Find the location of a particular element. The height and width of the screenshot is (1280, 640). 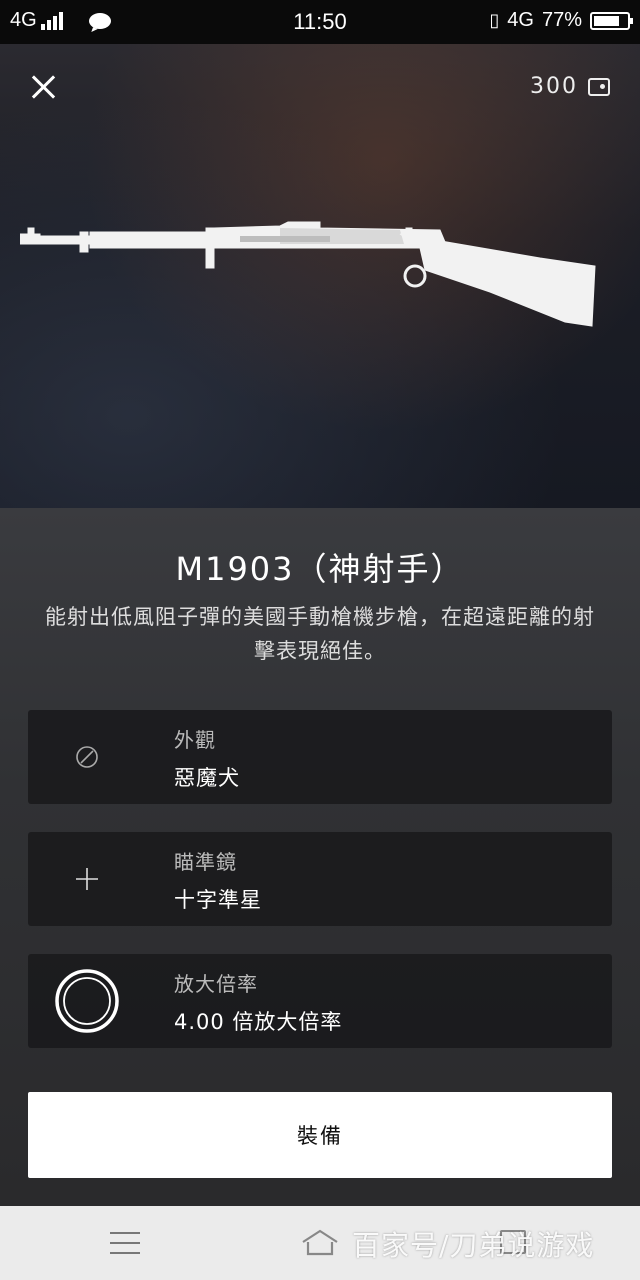

home-icon is located at coordinates (320, 1243).